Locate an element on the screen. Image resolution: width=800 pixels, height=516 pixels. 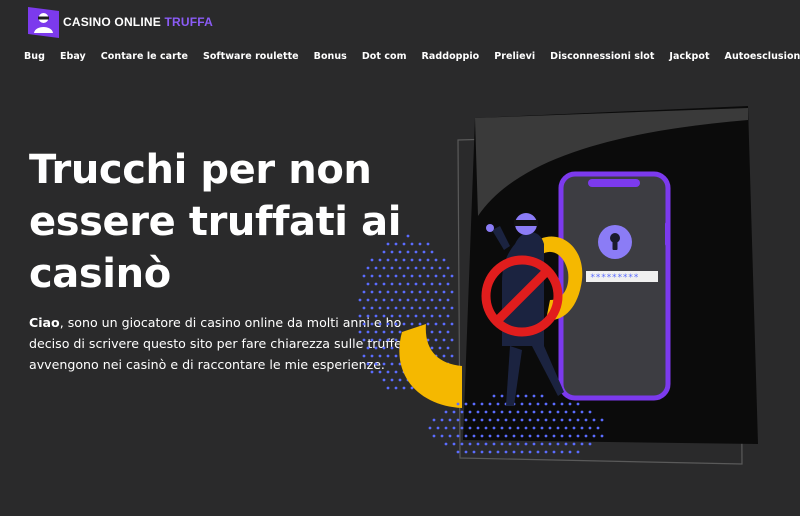
nav-item-jackpot: Jackpot is located at coordinates (689, 56).